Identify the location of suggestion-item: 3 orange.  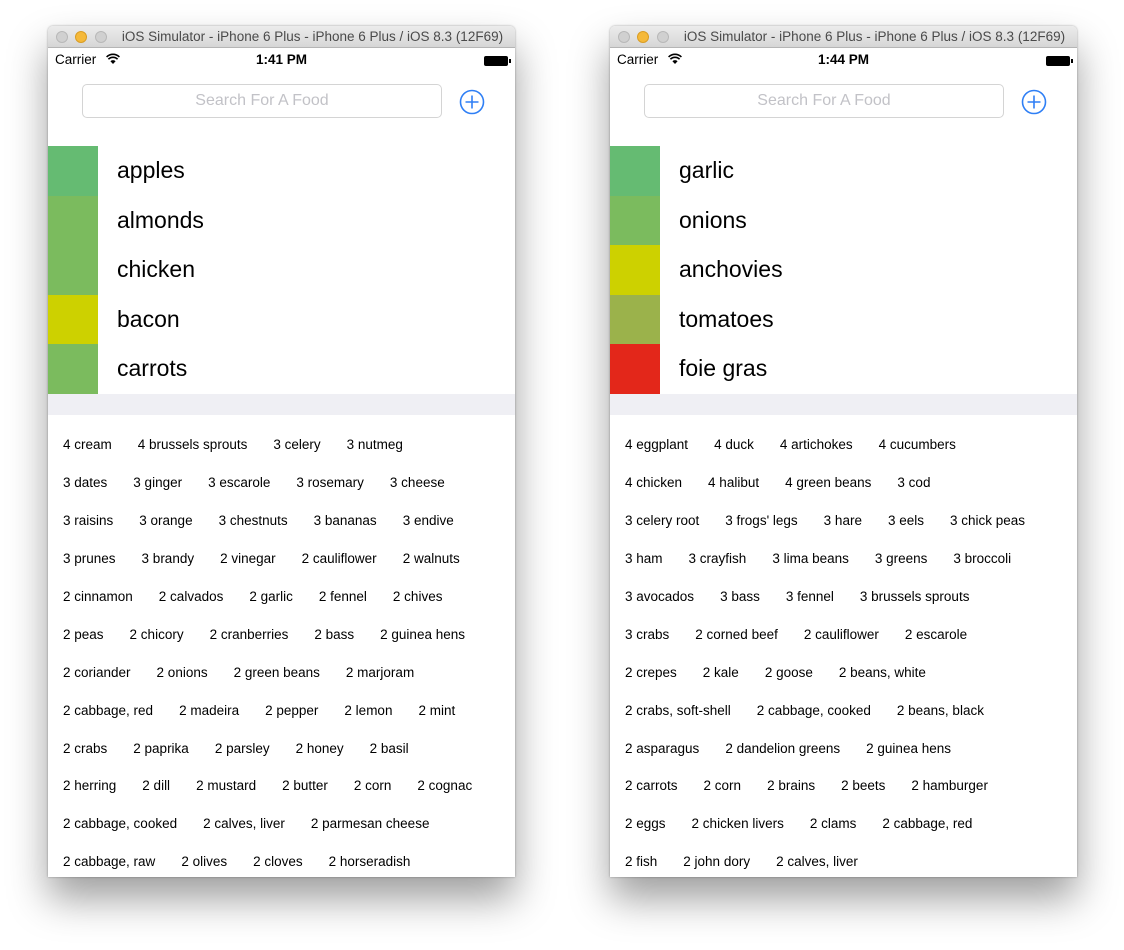
(165, 520).